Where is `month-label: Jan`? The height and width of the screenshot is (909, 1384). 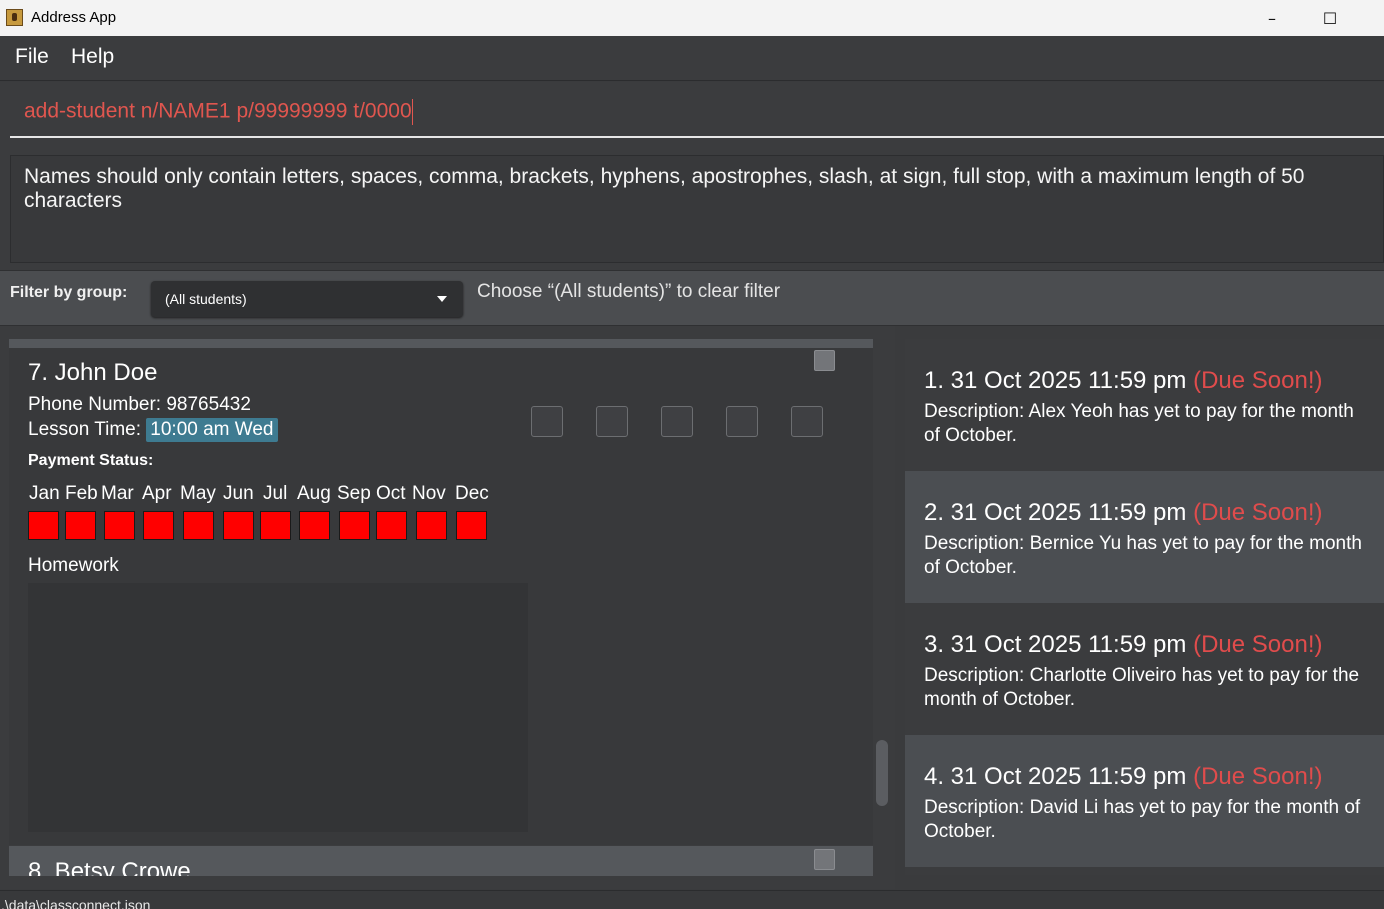 month-label: Jan is located at coordinates (44, 493).